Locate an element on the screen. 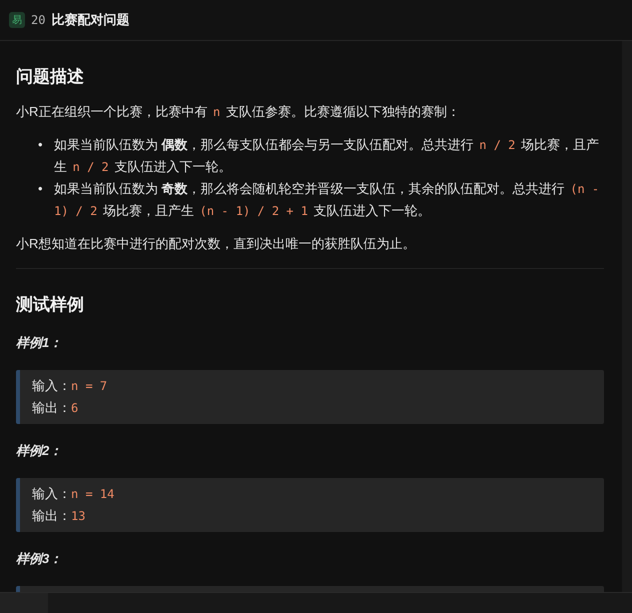  sample-label: 样例1： is located at coordinates (40, 343).